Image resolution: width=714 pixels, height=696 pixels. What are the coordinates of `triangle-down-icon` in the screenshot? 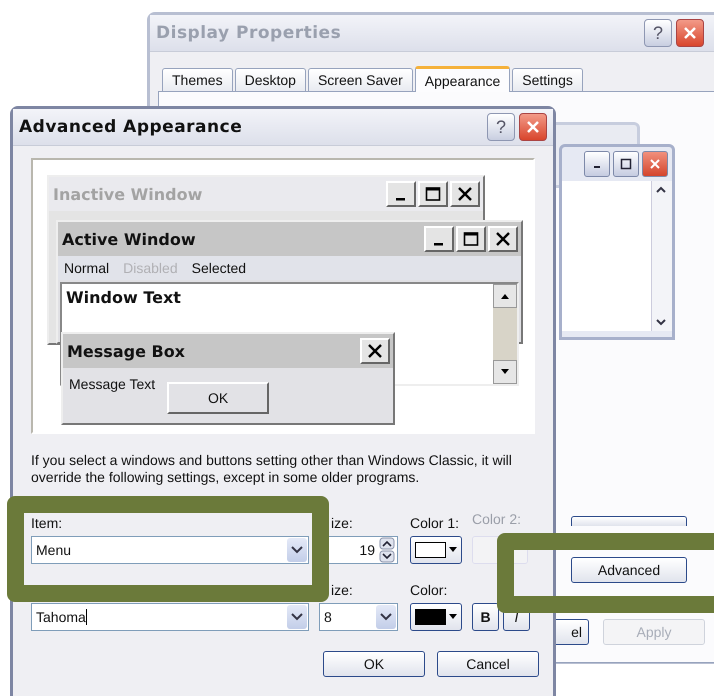 It's located at (505, 372).